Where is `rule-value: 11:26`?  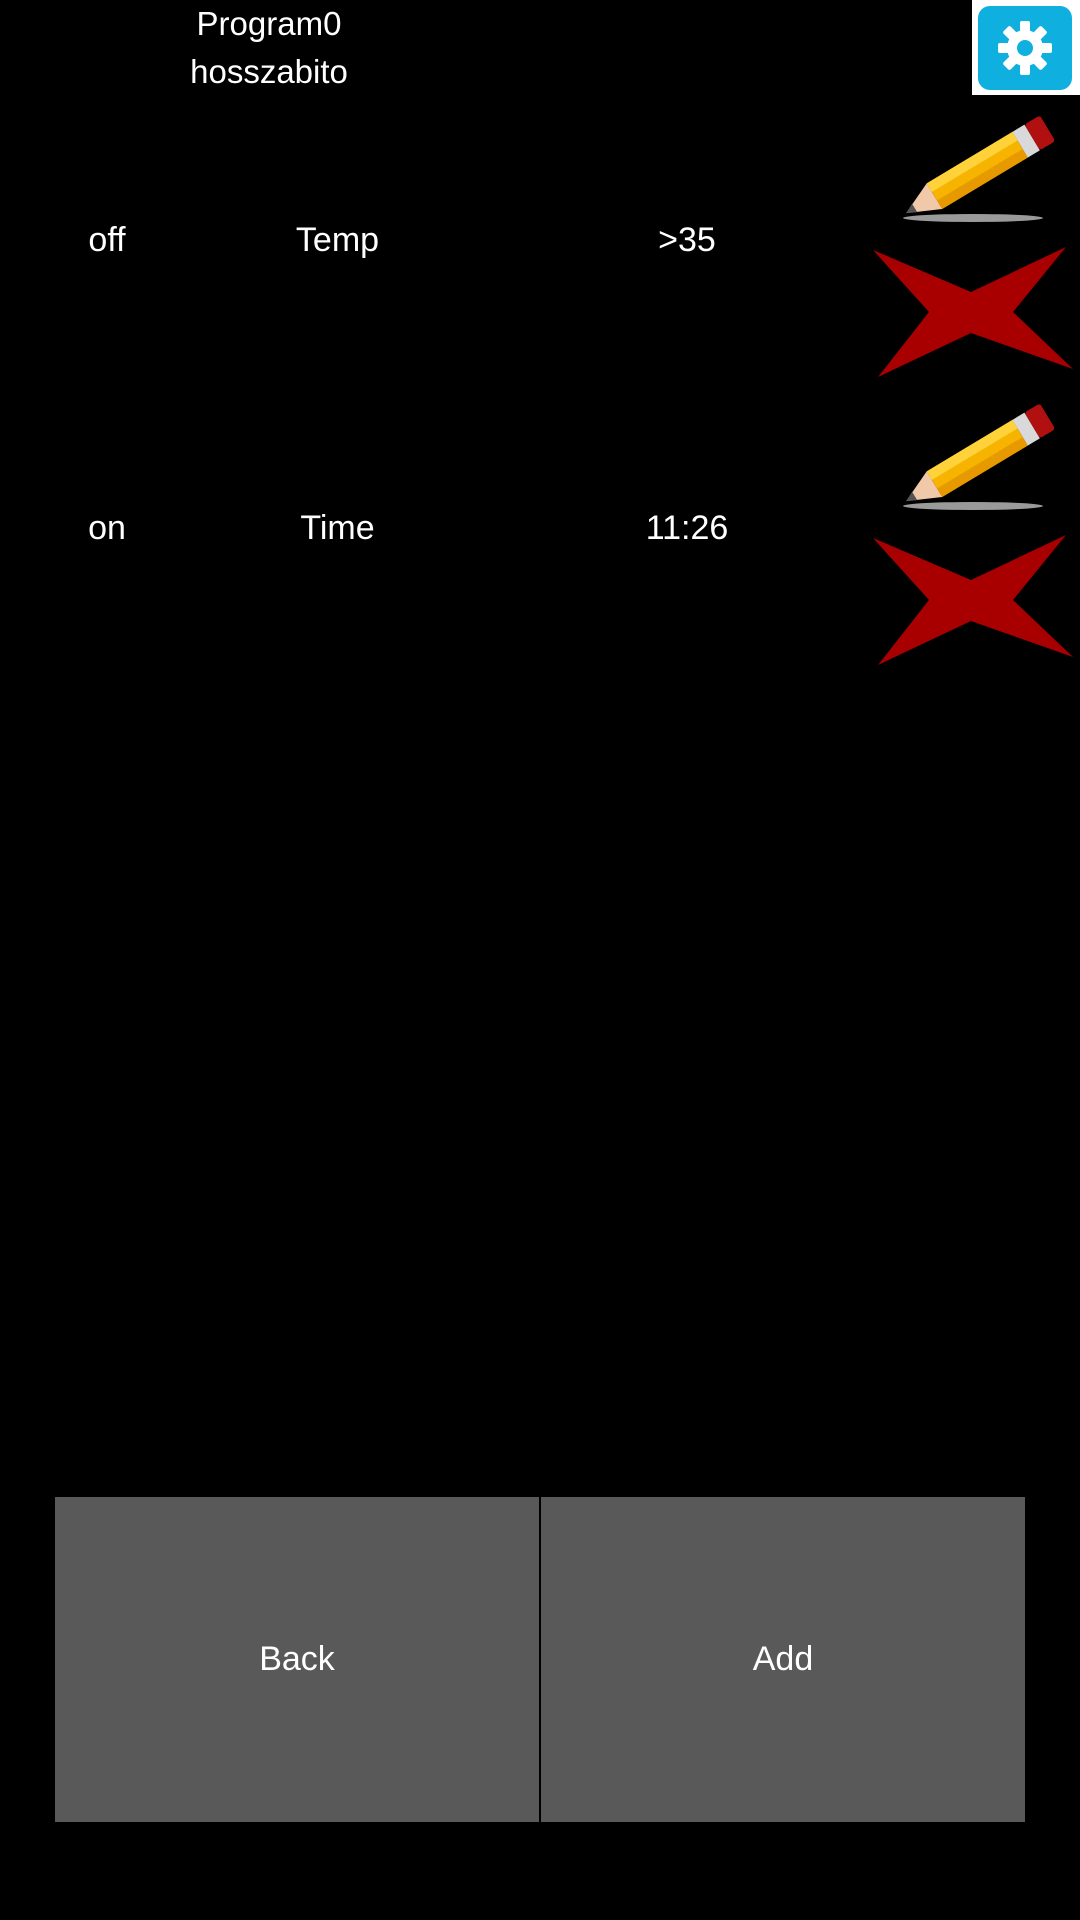 rule-value: 11:26 is located at coordinates (687, 528).